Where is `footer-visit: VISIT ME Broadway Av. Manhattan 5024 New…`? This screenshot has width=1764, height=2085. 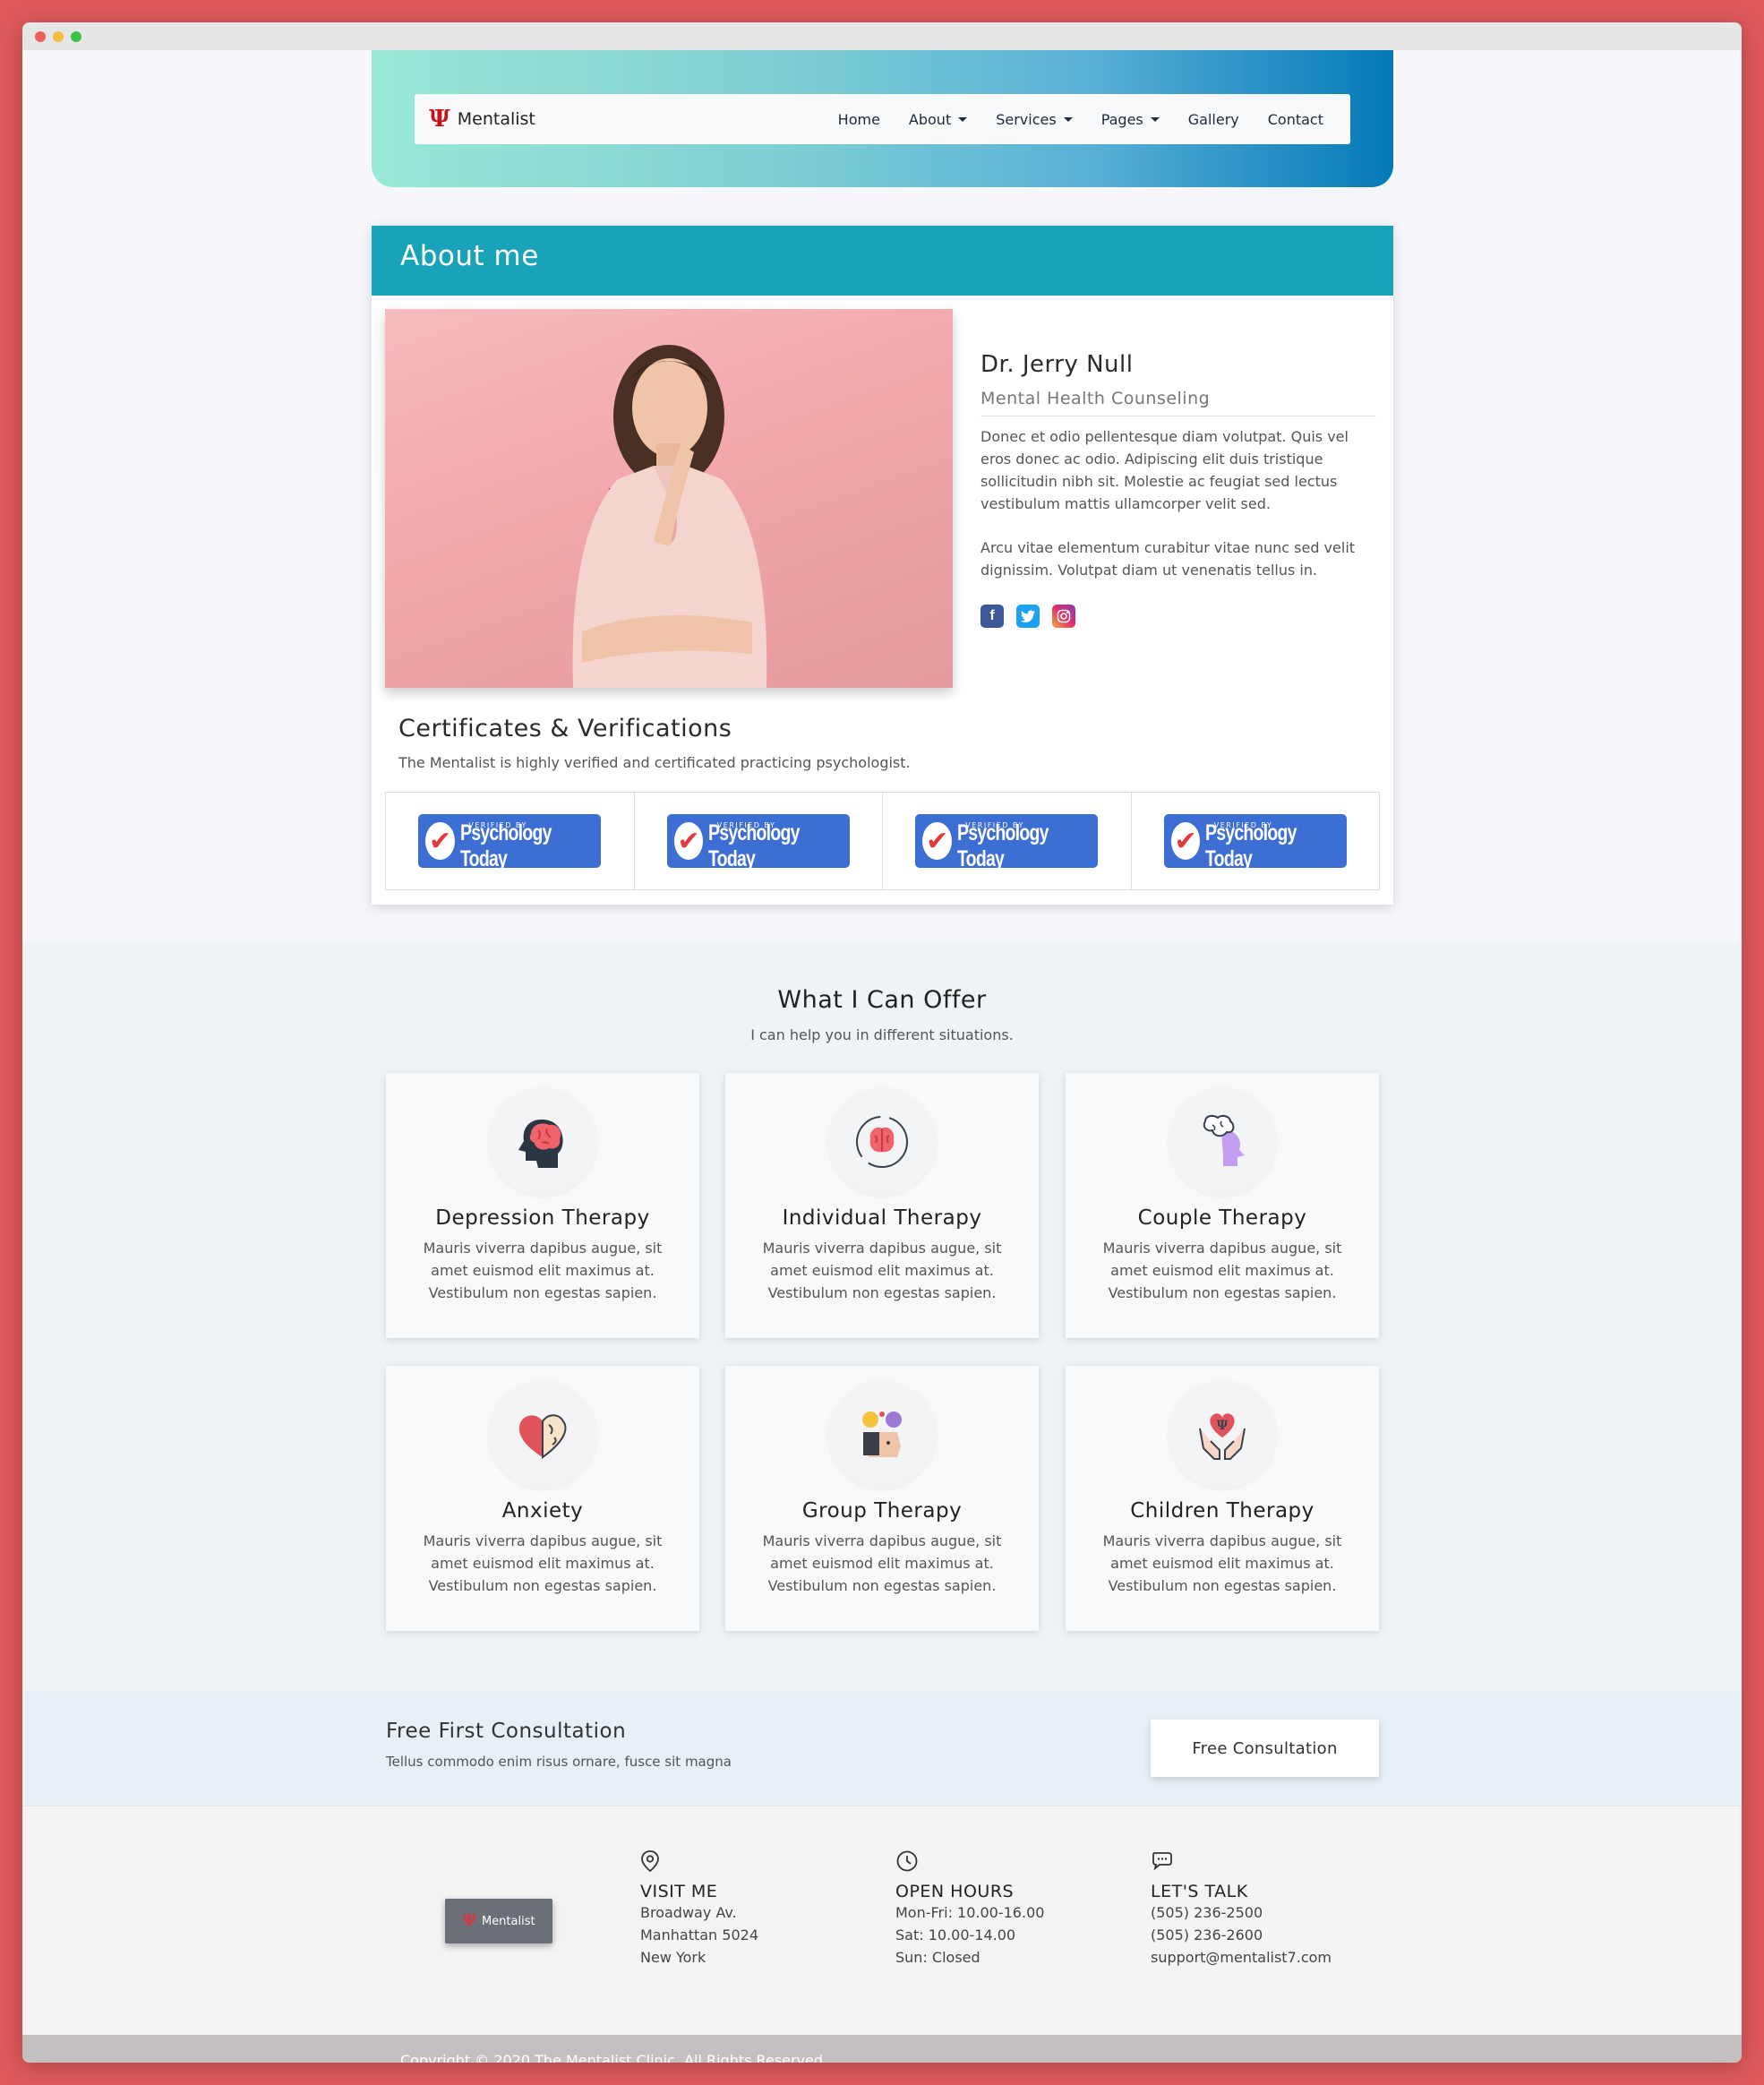 footer-visit: VISIT ME Broadway Av. Manhattan 5024 New… is located at coordinates (748, 1909).